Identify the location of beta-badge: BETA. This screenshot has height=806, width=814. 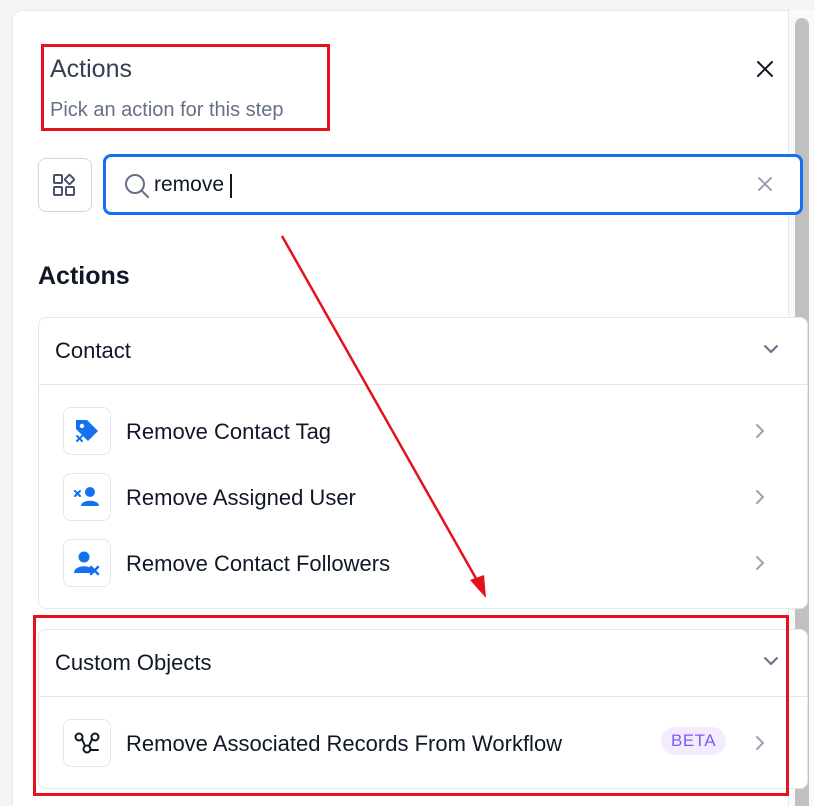
(694, 741).